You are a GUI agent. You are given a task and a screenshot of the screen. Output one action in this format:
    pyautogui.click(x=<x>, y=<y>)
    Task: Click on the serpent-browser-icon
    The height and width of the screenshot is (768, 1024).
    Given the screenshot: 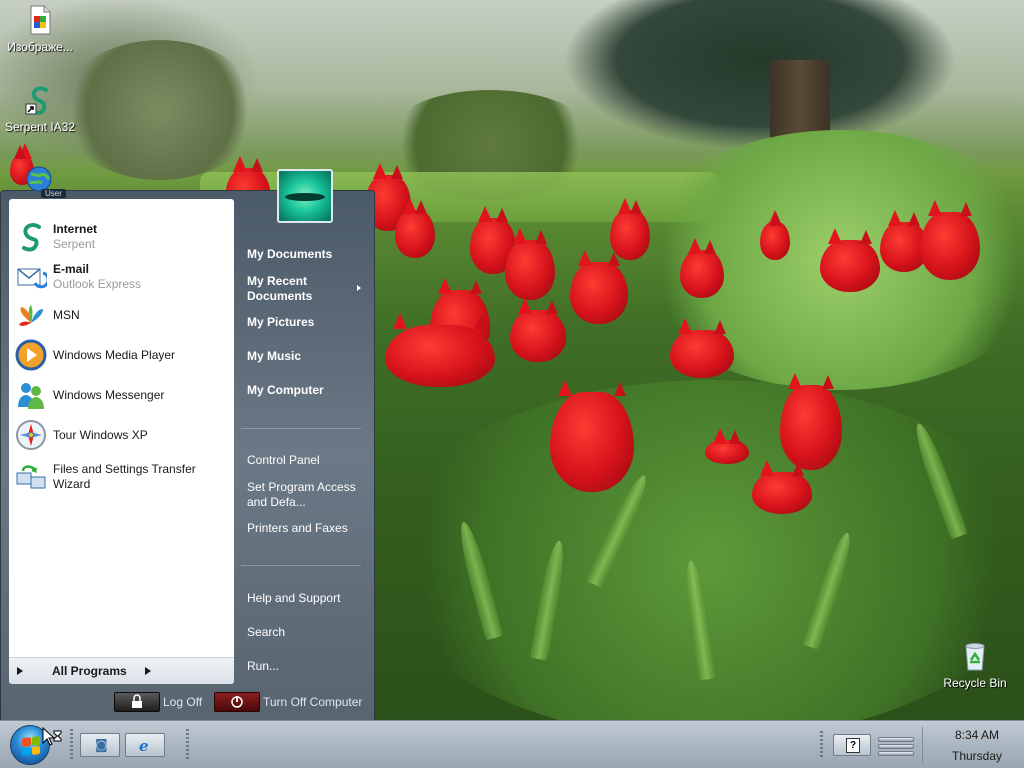 What is the action you would take?
    pyautogui.click(x=31, y=237)
    